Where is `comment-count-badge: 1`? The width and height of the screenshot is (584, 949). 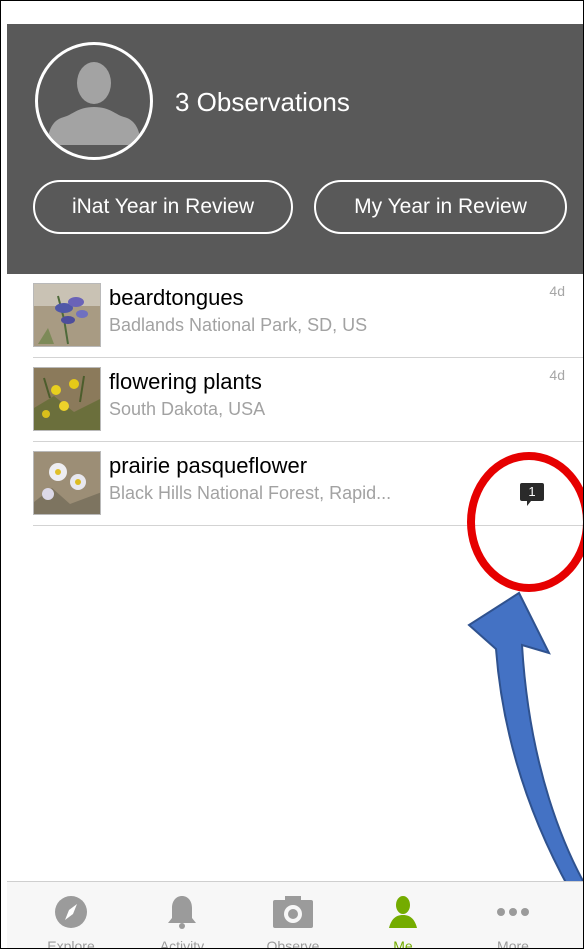
comment-count-badge: 1 is located at coordinates (532, 495).